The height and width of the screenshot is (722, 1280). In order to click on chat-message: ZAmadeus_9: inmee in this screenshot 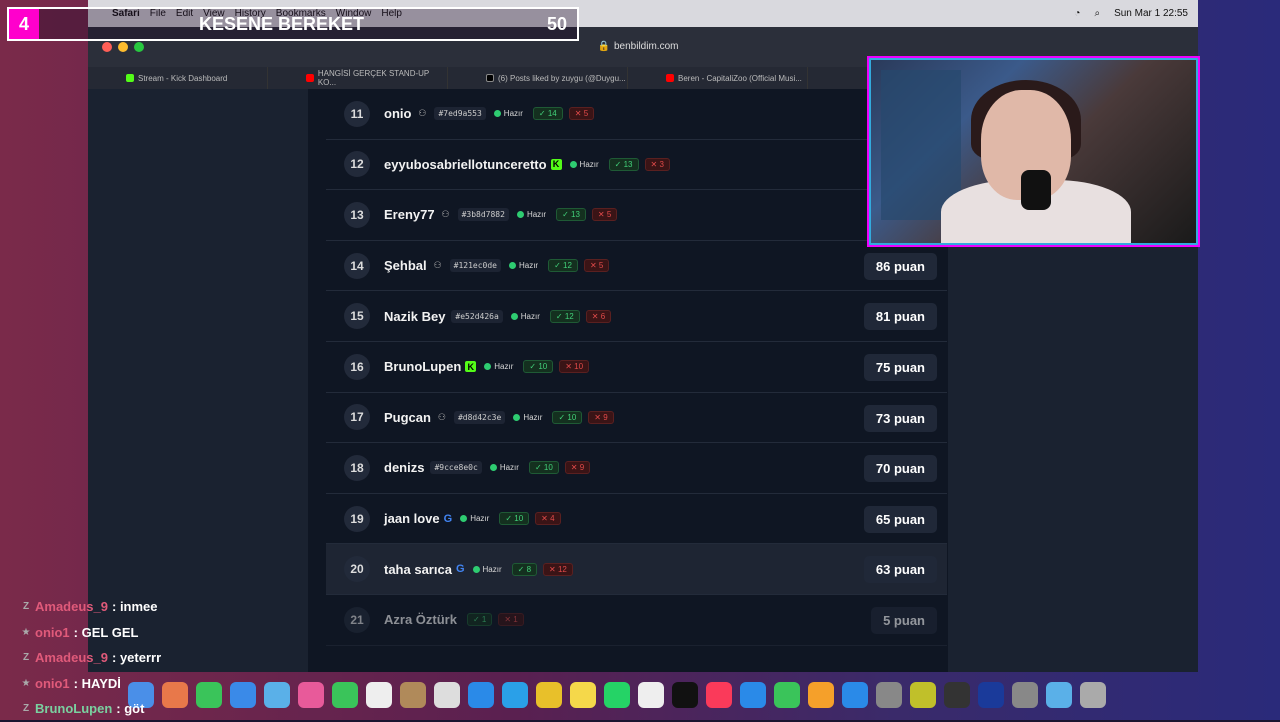, I will do `click(280, 607)`.